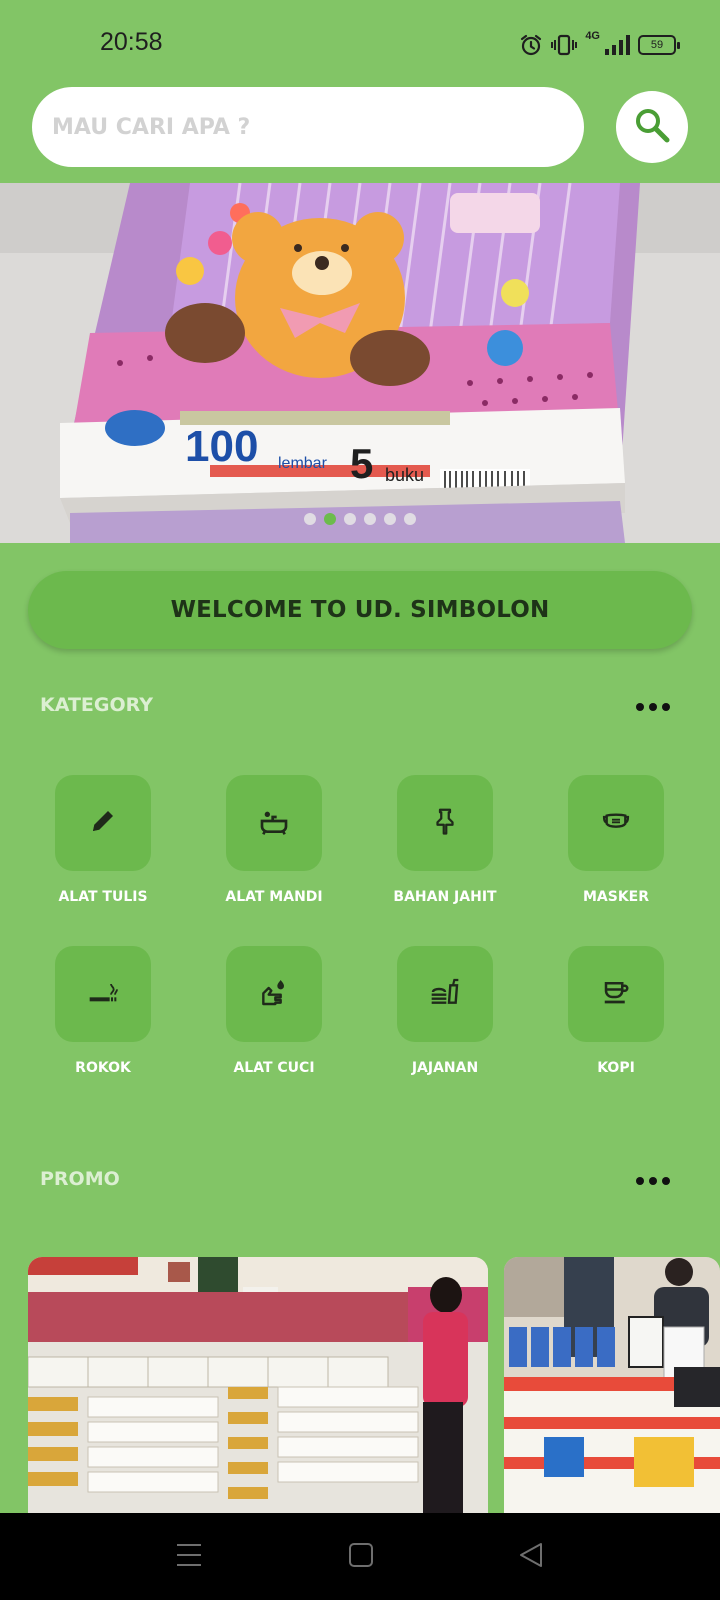 This screenshot has width=720, height=1600. What do you see at coordinates (617, 45) in the screenshot?
I see `signal-icon` at bounding box center [617, 45].